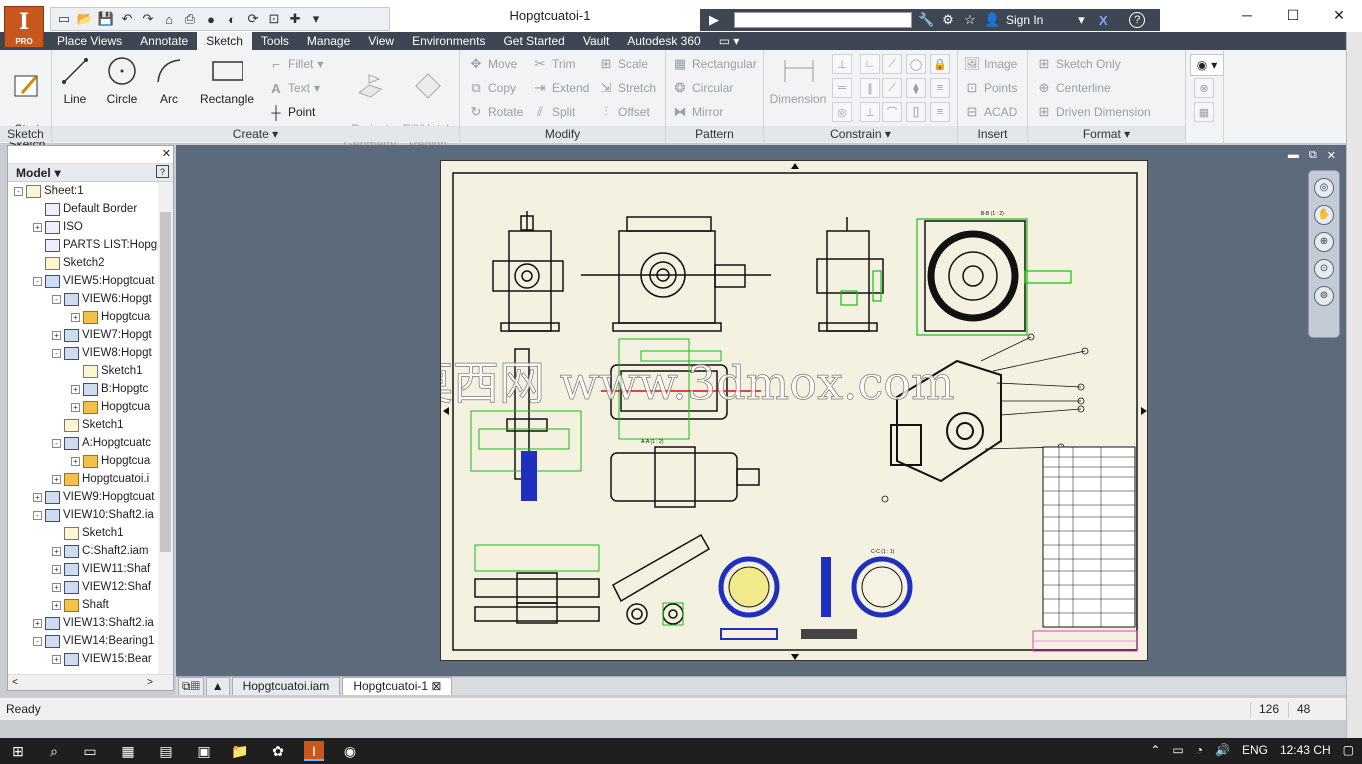 The width and height of the screenshot is (1362, 764). Describe the element at coordinates (1155, 750) in the screenshot. I see `tray-arrow-icon: ⌃` at that location.